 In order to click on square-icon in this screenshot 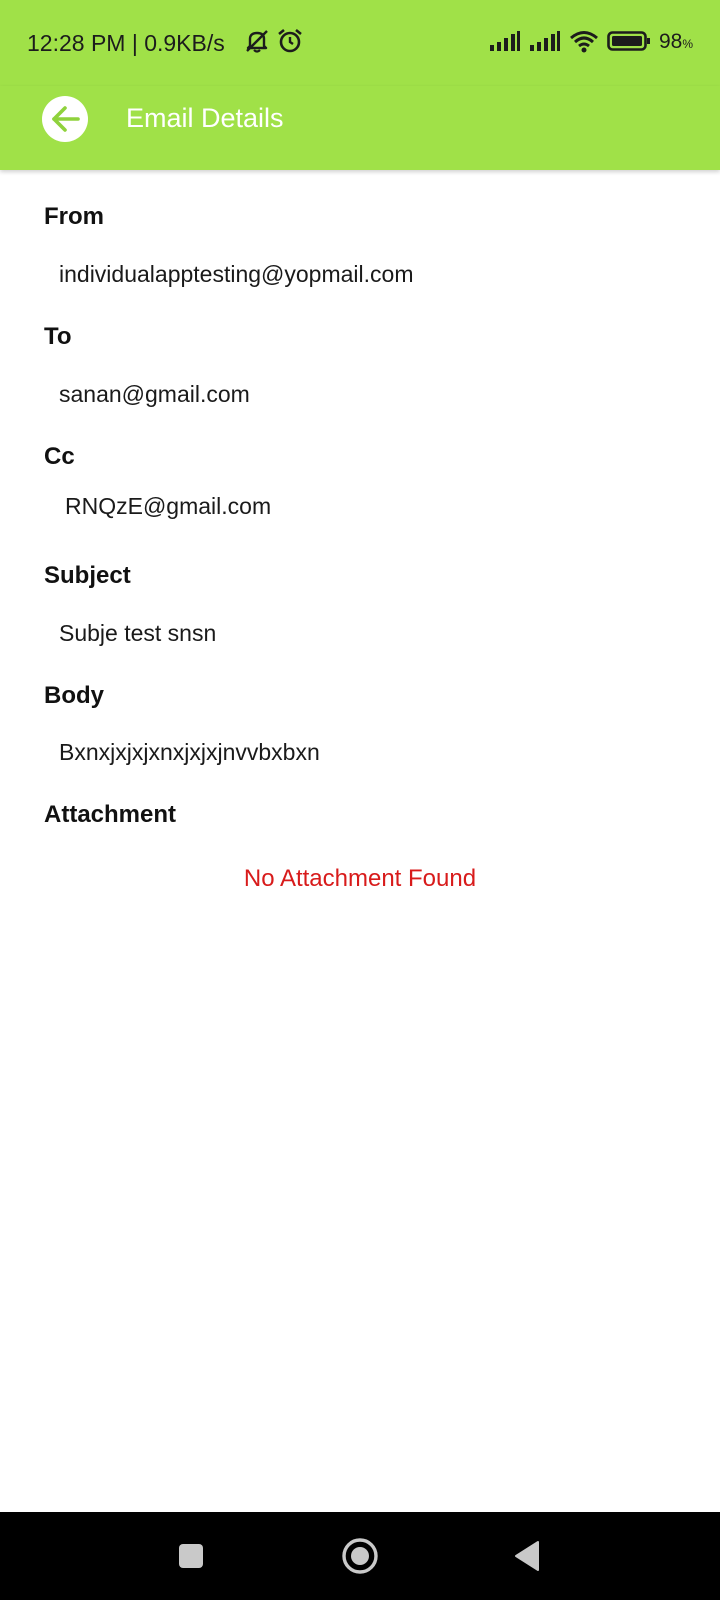, I will do `click(191, 1556)`.